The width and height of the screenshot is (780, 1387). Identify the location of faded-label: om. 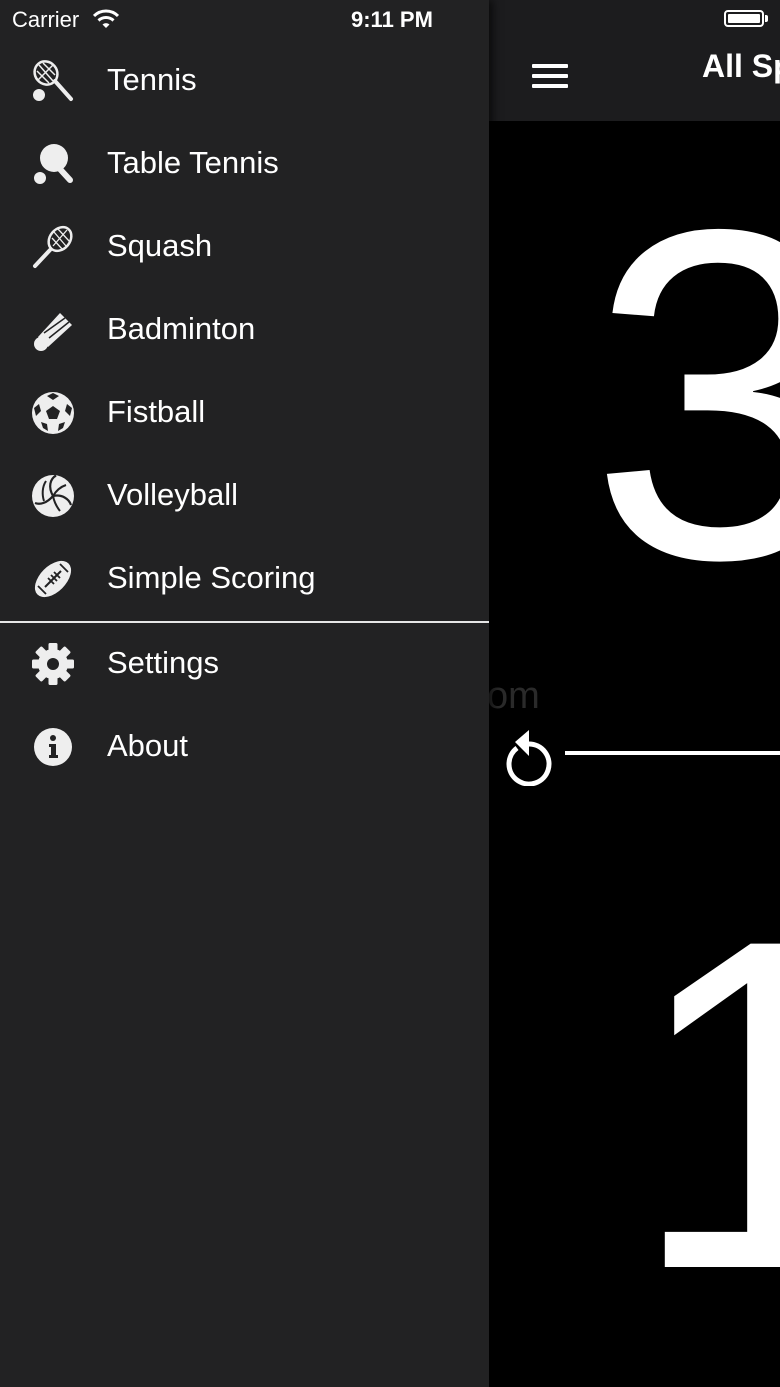
(514, 696).